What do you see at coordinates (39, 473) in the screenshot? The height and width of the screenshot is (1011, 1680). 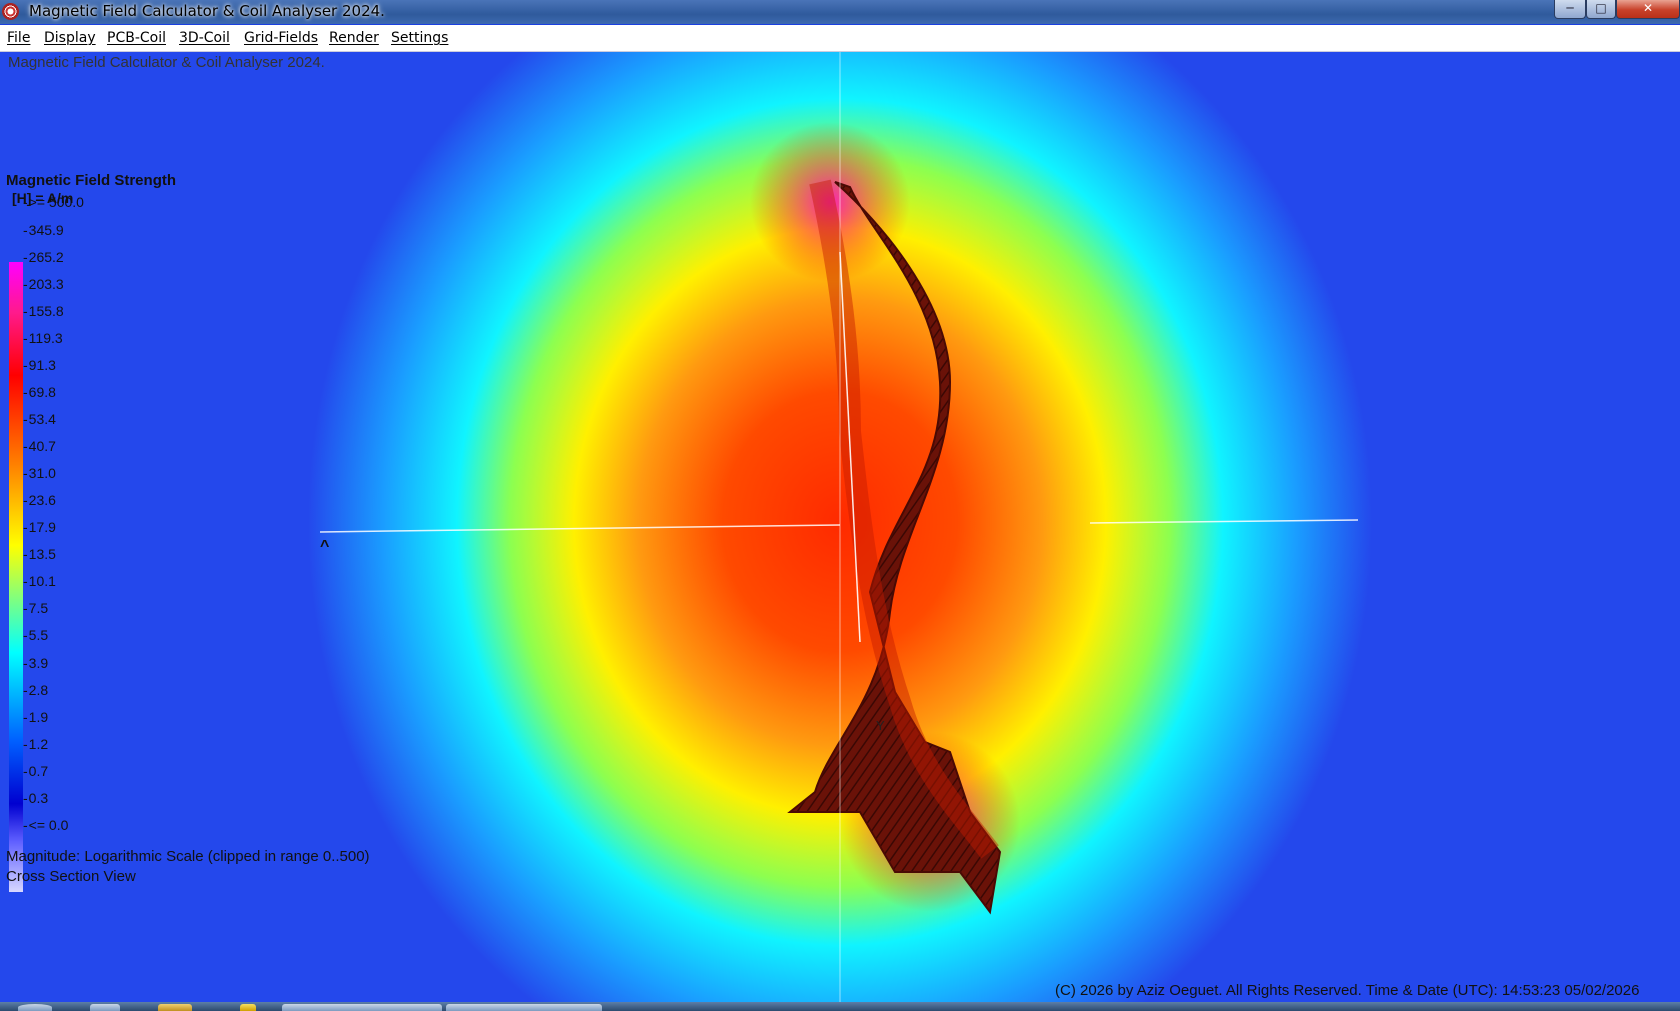 I see `legend-tick: 31.0` at bounding box center [39, 473].